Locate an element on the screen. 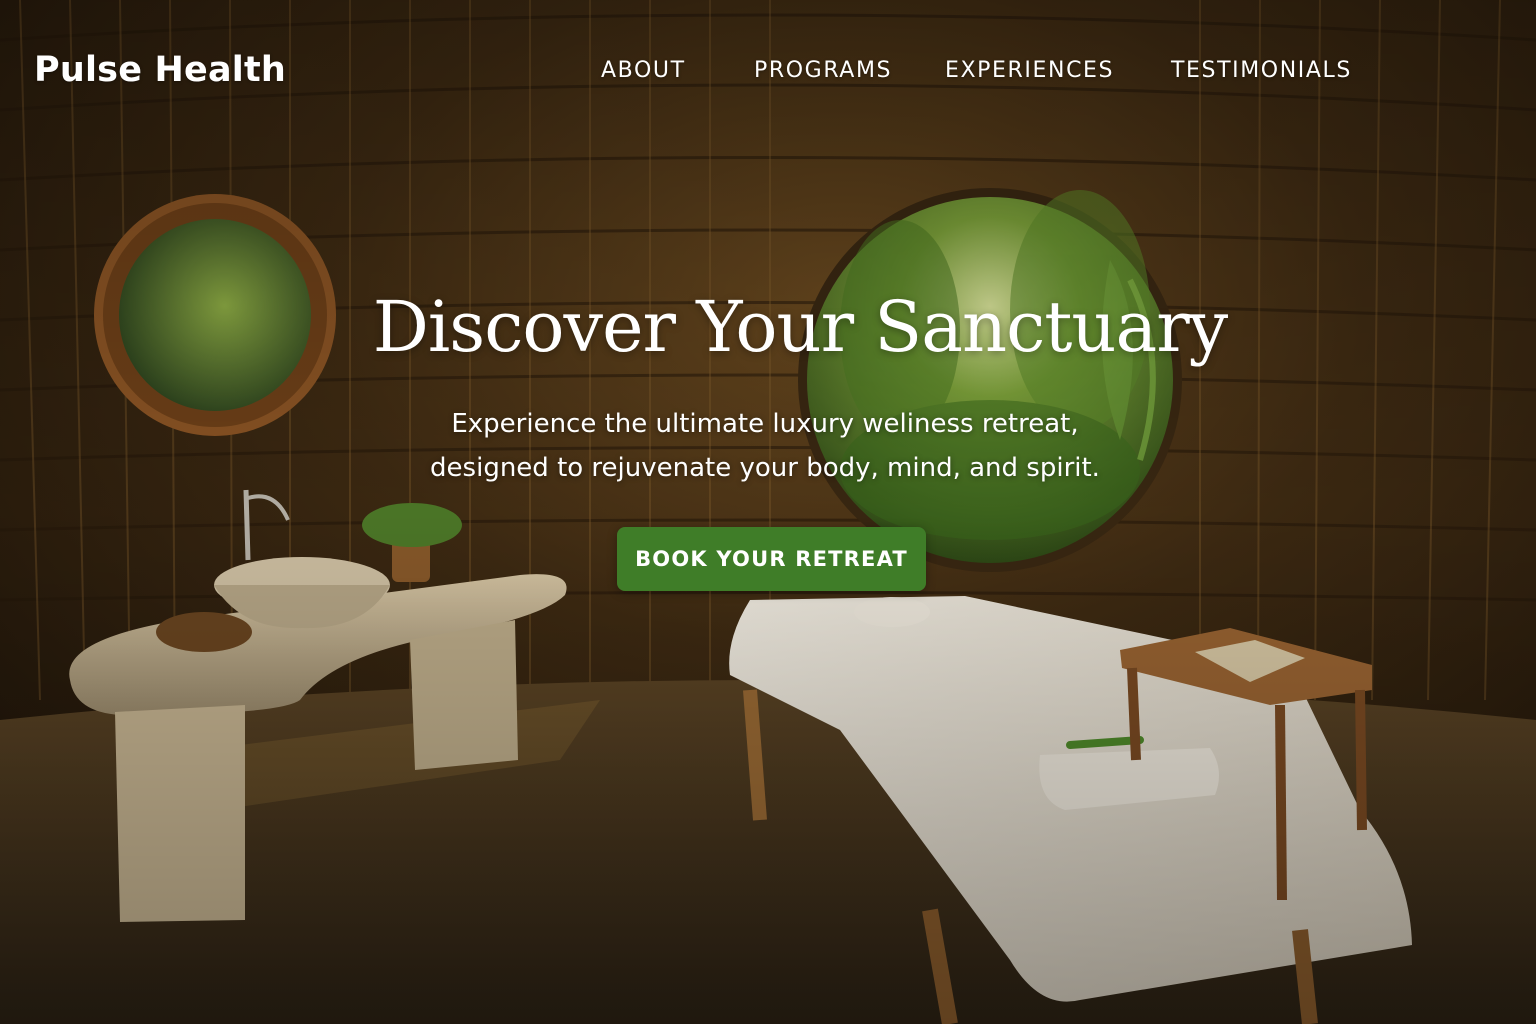 The height and width of the screenshot is (1024, 1536). hero-title: Discover Your Sanctuary is located at coordinates (800, 327).